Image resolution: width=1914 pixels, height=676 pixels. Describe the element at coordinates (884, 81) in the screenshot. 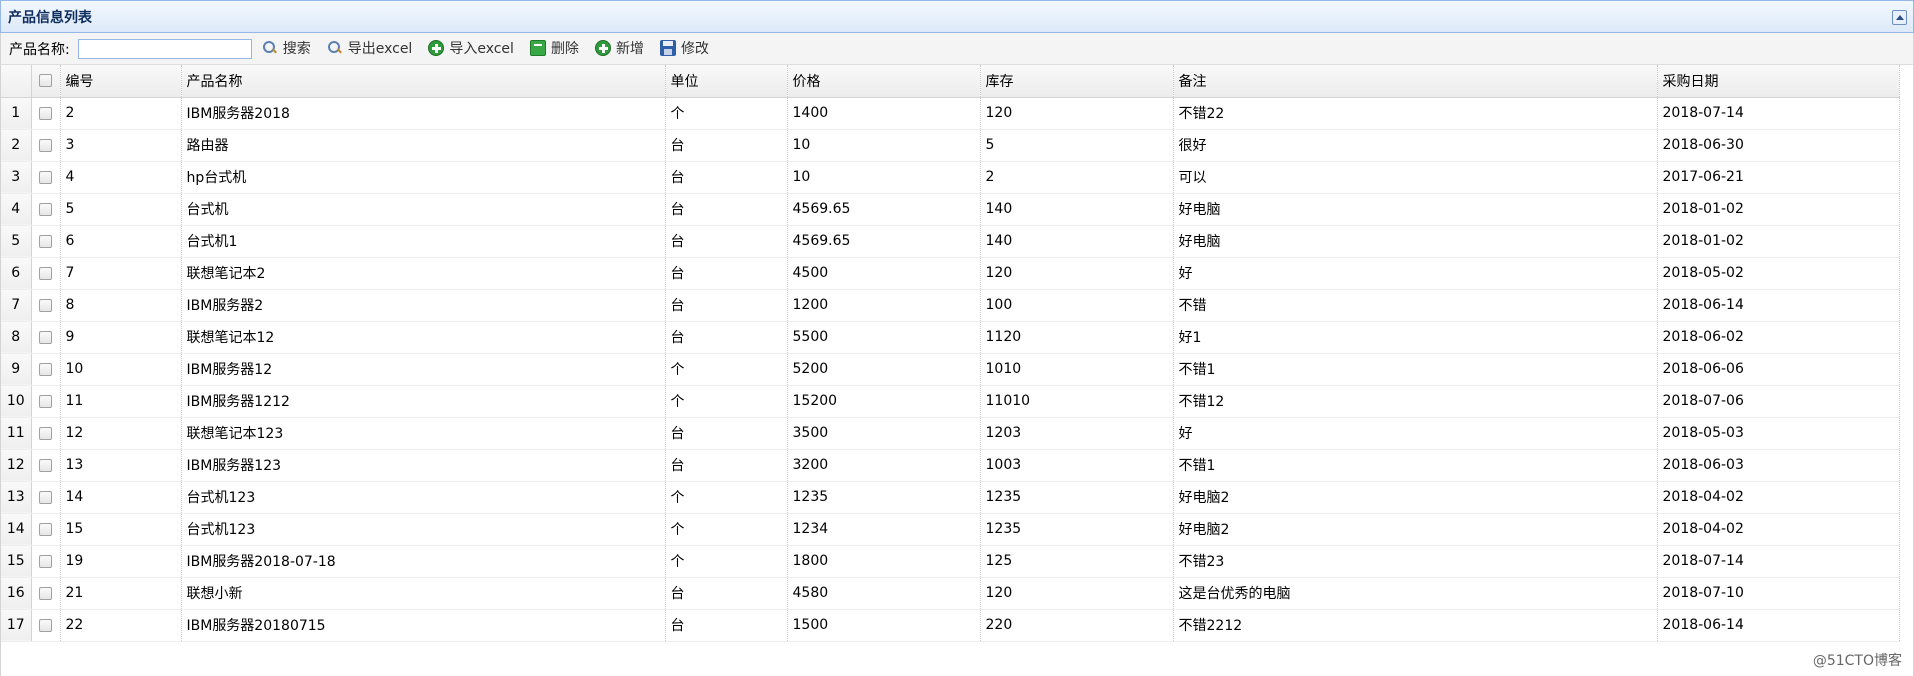

I see `column-header: 价格` at that location.